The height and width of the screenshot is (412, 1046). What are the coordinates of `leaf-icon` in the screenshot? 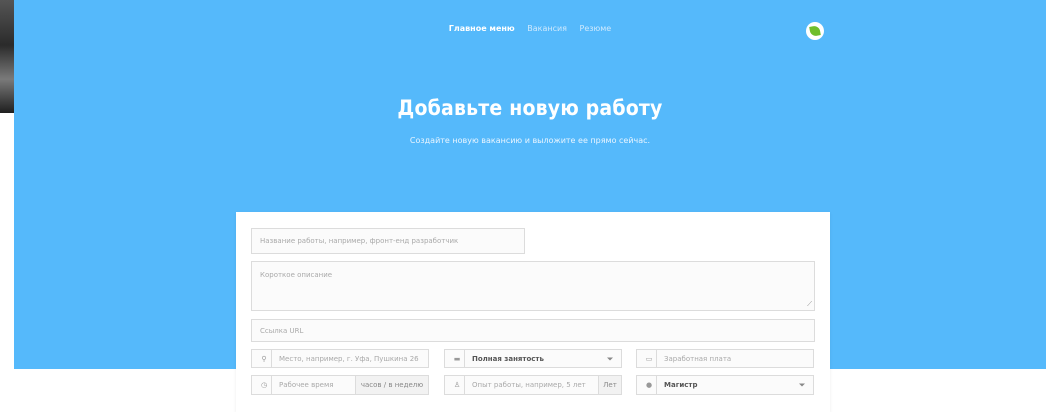 It's located at (815, 31).